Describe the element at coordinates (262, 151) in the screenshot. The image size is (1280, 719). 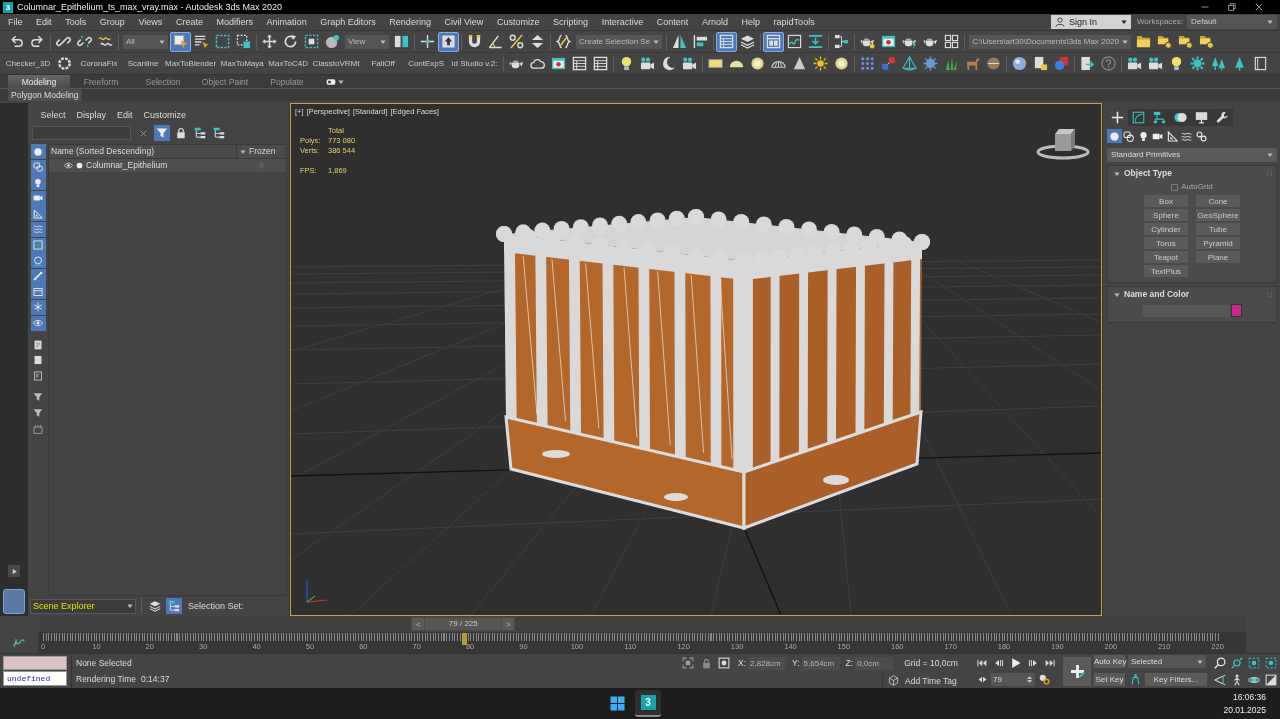
I see `column-header: Frozen` at that location.